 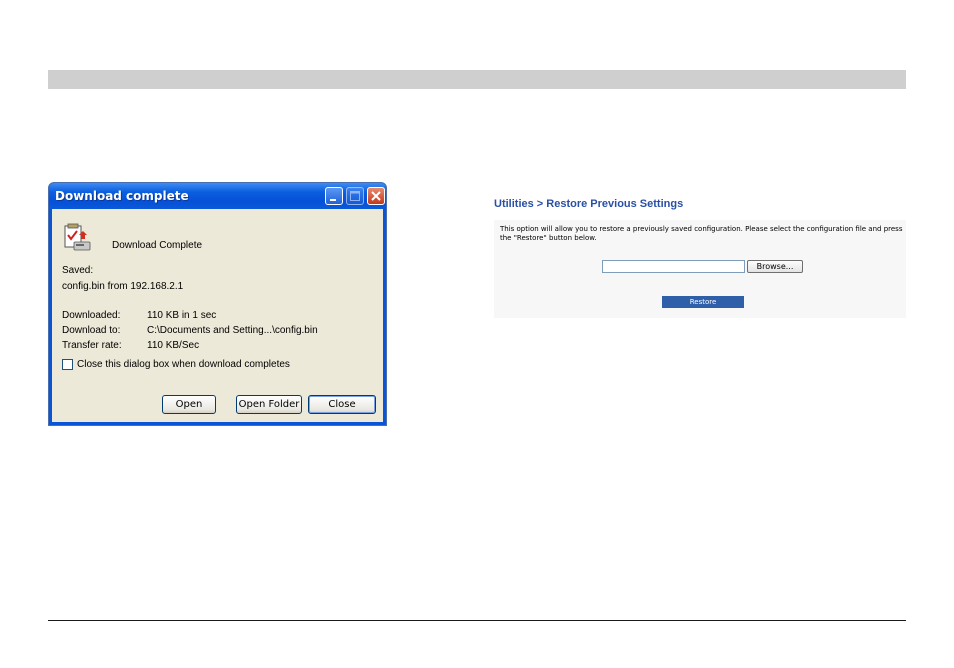 I want to click on open-button: Open, so click(x=189, y=404).